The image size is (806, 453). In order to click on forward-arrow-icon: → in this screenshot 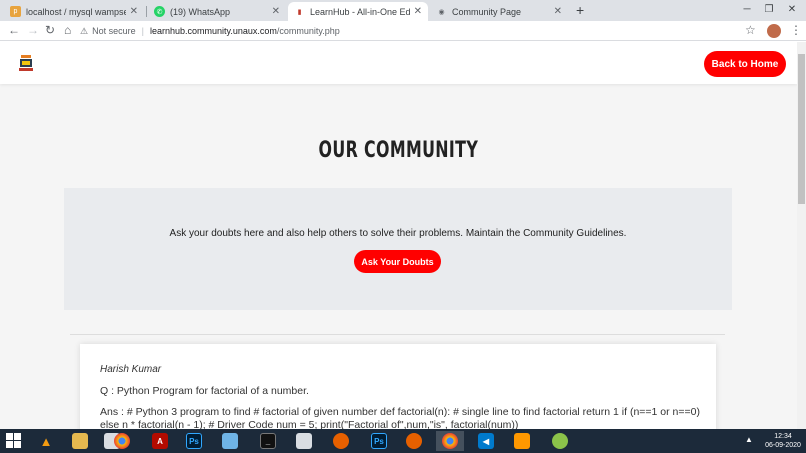, I will do `click(33, 30)`.